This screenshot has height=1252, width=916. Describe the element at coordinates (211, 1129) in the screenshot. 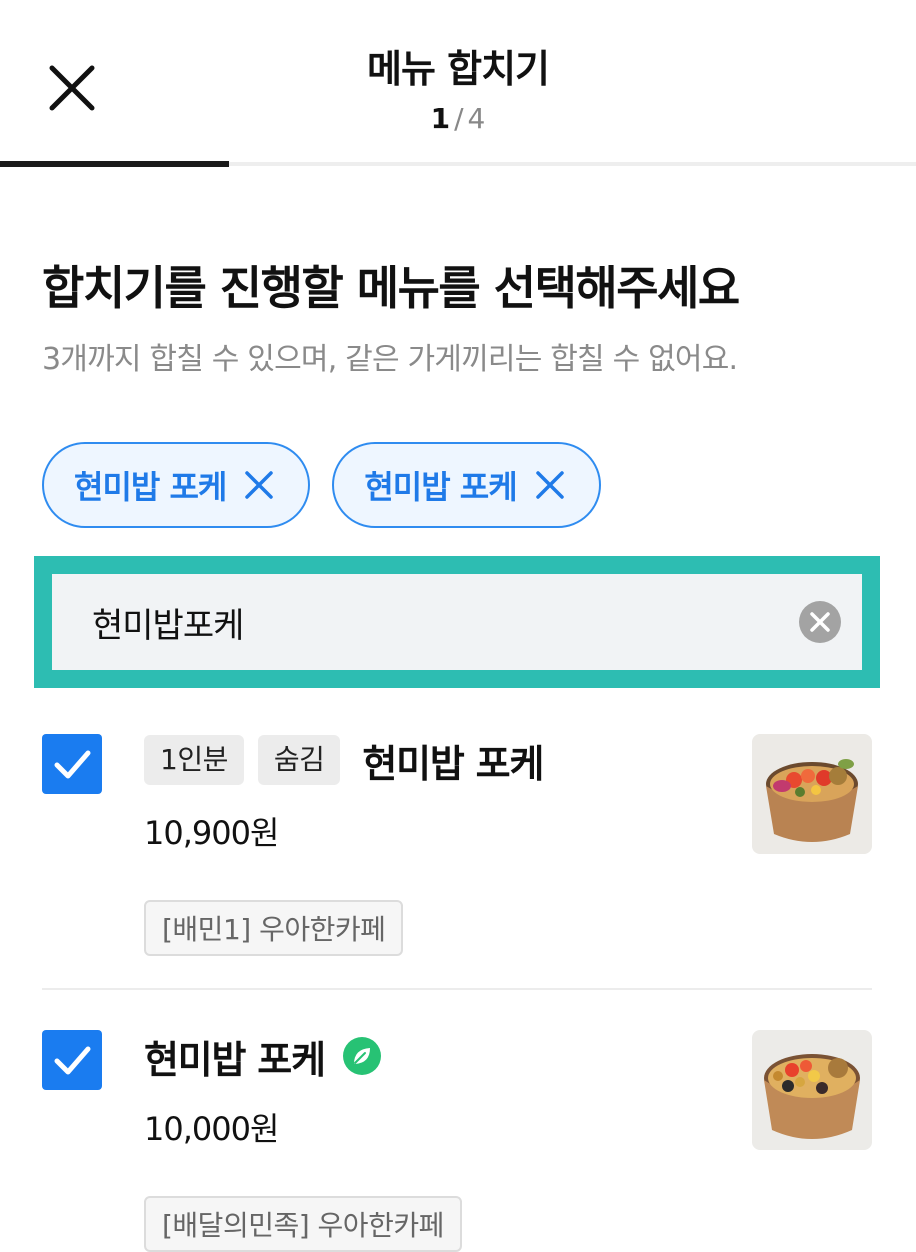

I see `item-price: 10,000원` at that location.